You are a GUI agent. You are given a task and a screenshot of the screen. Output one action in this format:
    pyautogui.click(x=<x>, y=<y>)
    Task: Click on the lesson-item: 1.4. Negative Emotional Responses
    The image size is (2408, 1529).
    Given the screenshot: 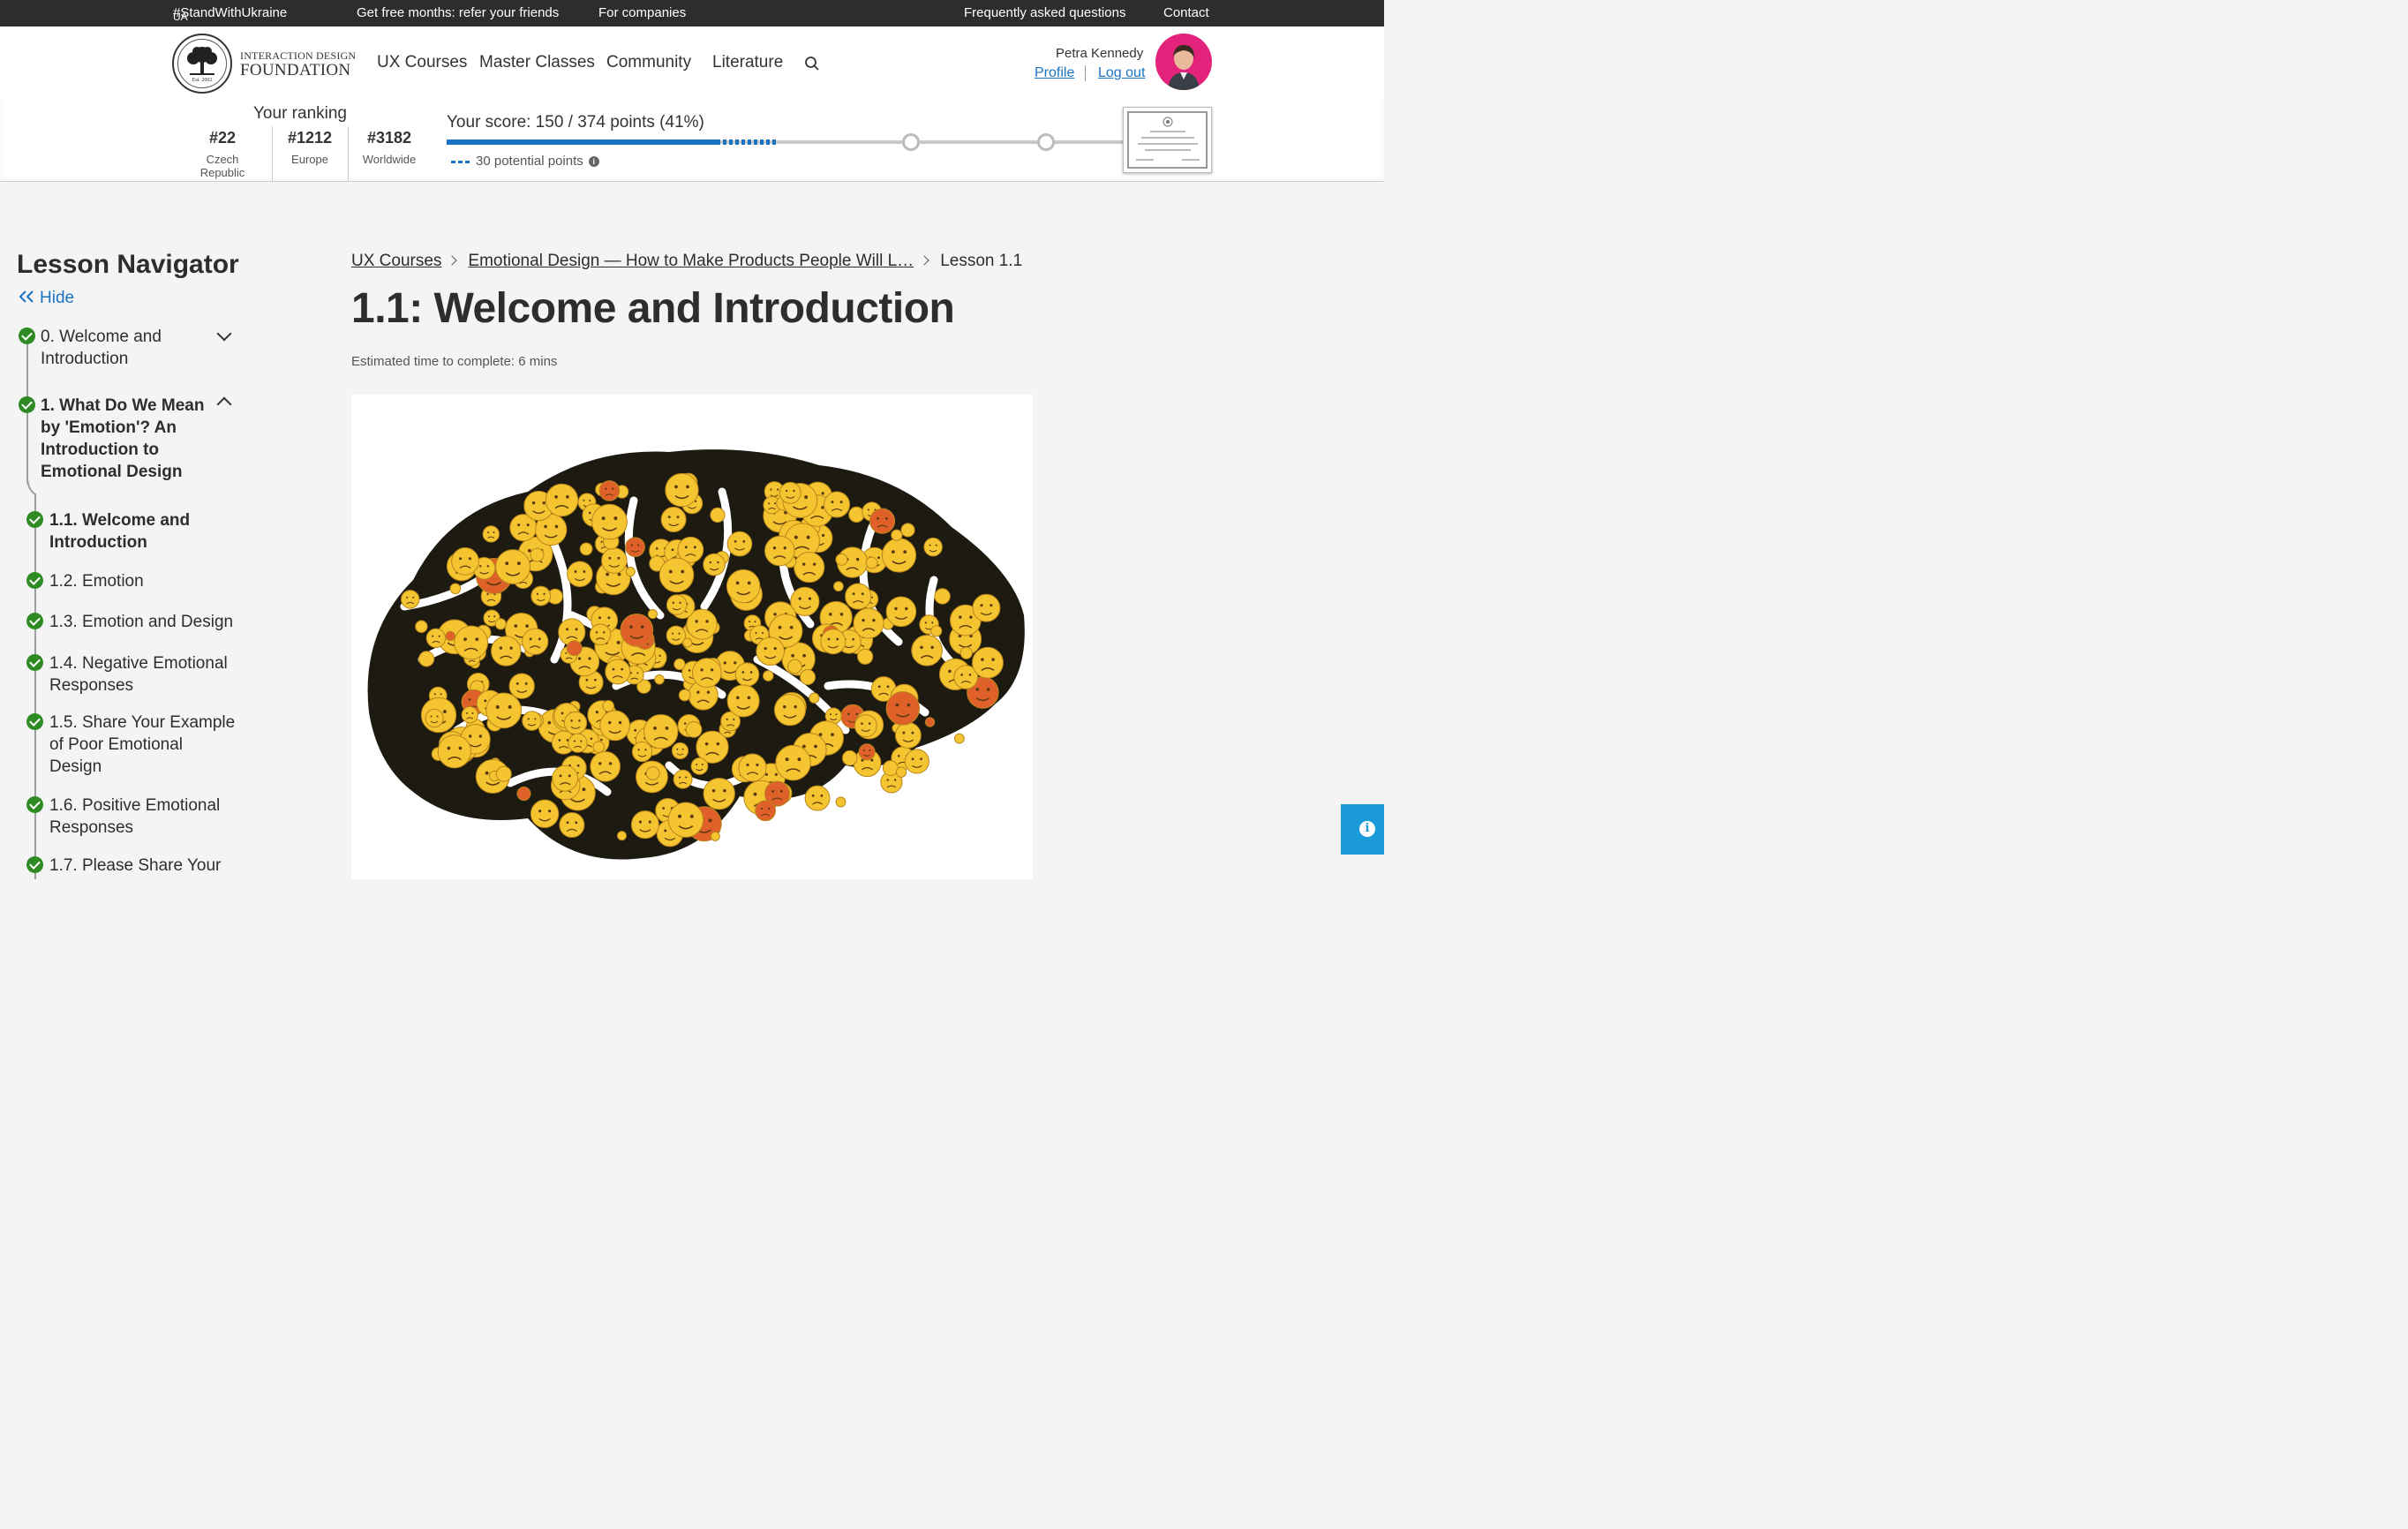 What is the action you would take?
    pyautogui.click(x=144, y=674)
    